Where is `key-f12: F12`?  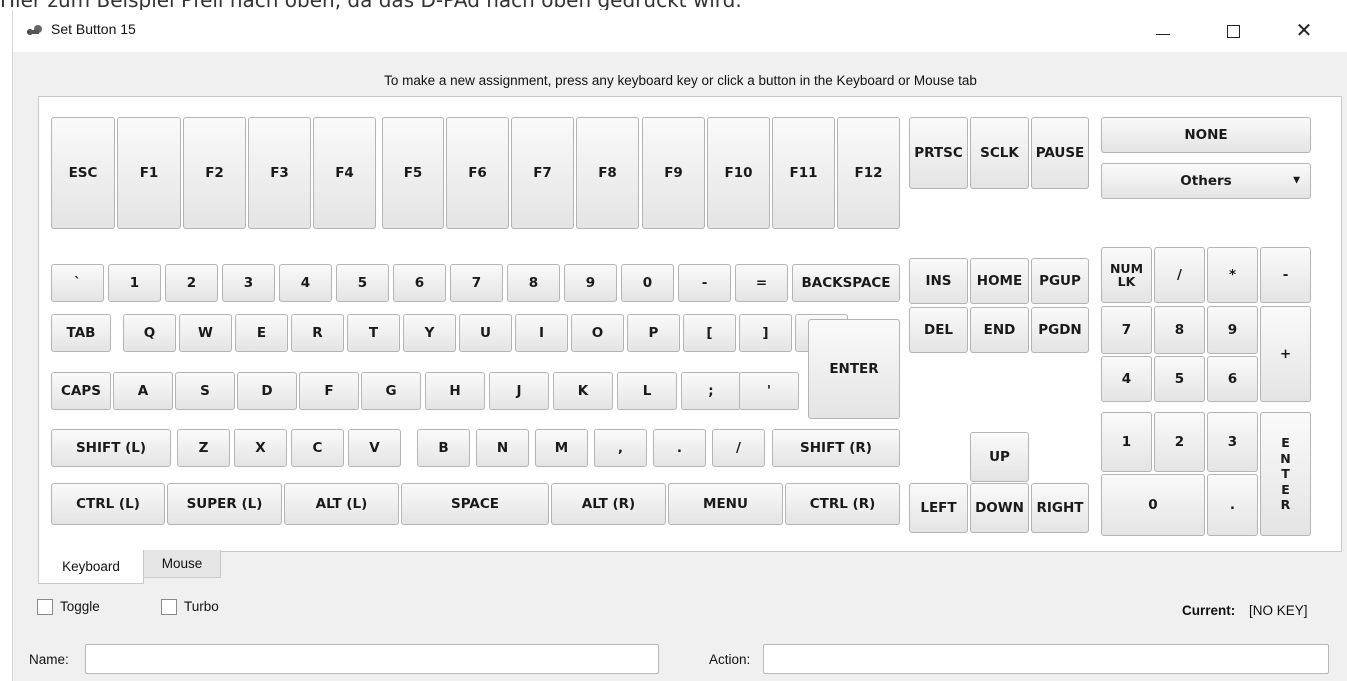
key-f12: F12 is located at coordinates (868, 173).